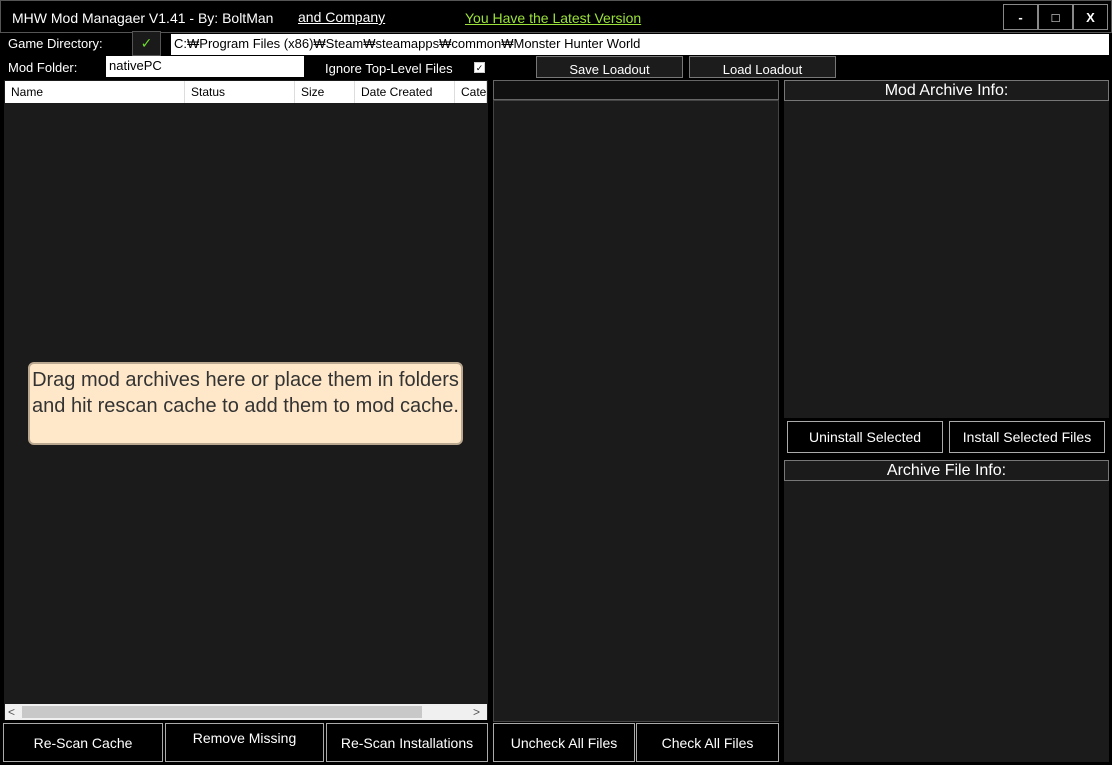 Image resolution: width=1112 pixels, height=765 pixels. Describe the element at coordinates (240, 92) in the screenshot. I see `column-status: Status` at that location.